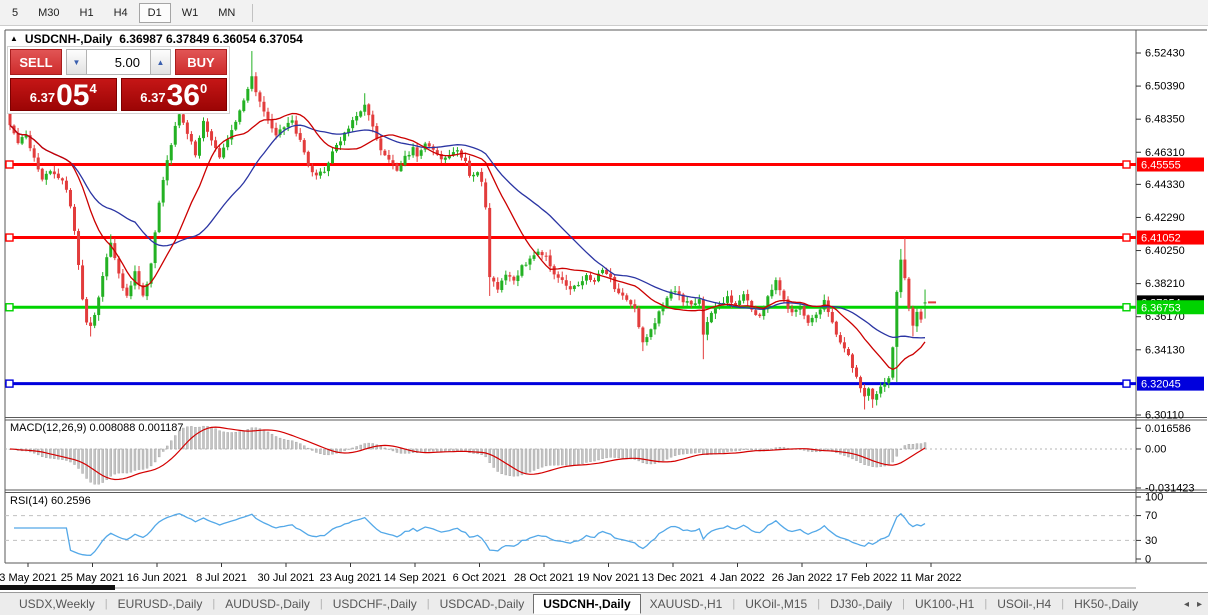 Image resolution: width=1208 pixels, height=615 pixels. What do you see at coordinates (1106, 604) in the screenshot?
I see `tab-hk50-daily: HK50-,Daily` at bounding box center [1106, 604].